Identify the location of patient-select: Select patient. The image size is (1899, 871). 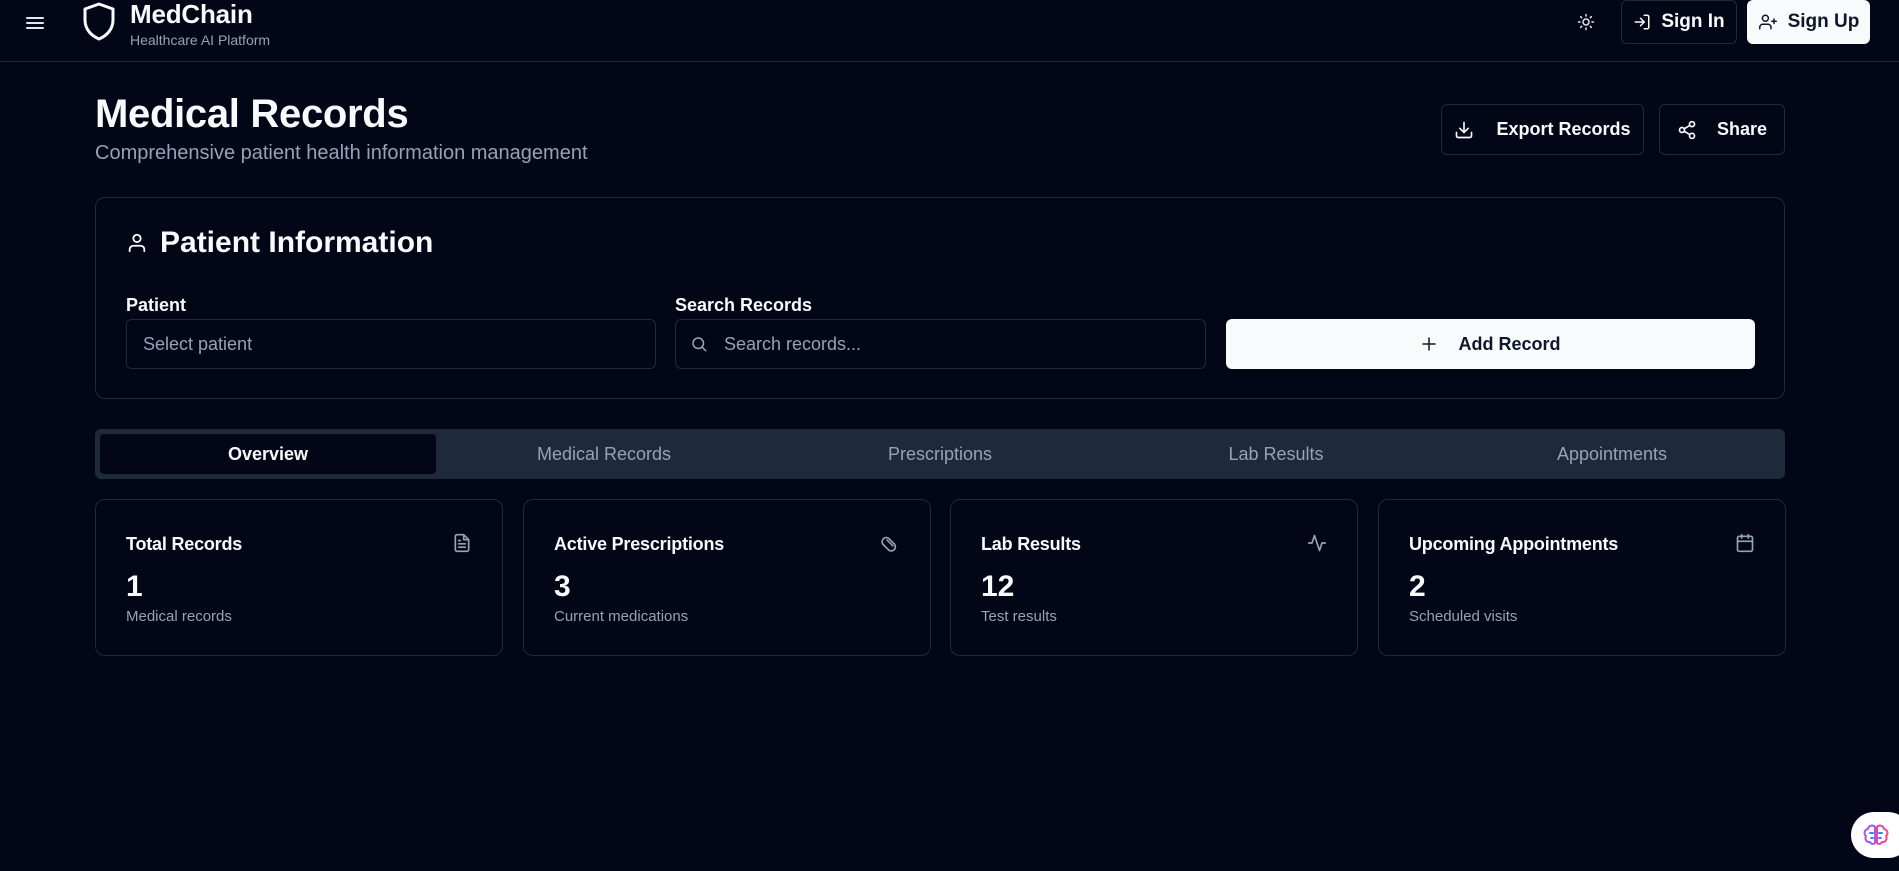
(391, 344).